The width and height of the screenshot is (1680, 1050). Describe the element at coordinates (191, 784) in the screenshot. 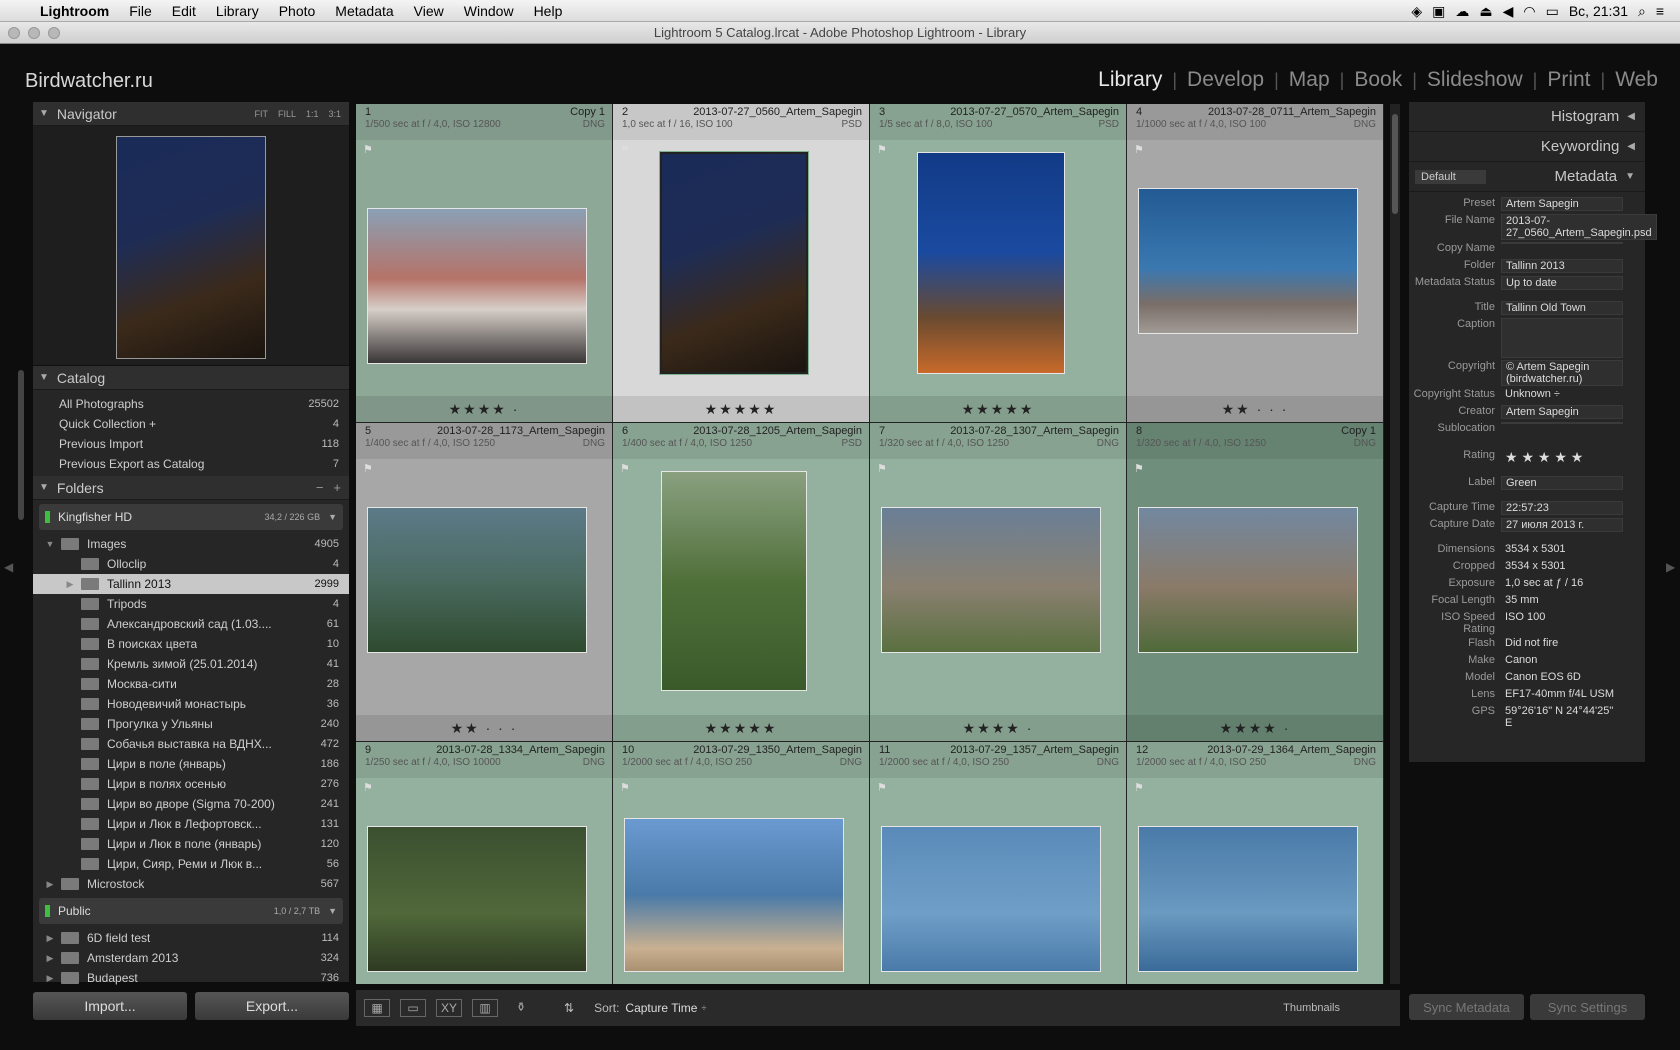

I see `folder-item: Цири в полях осенью 276` at that location.